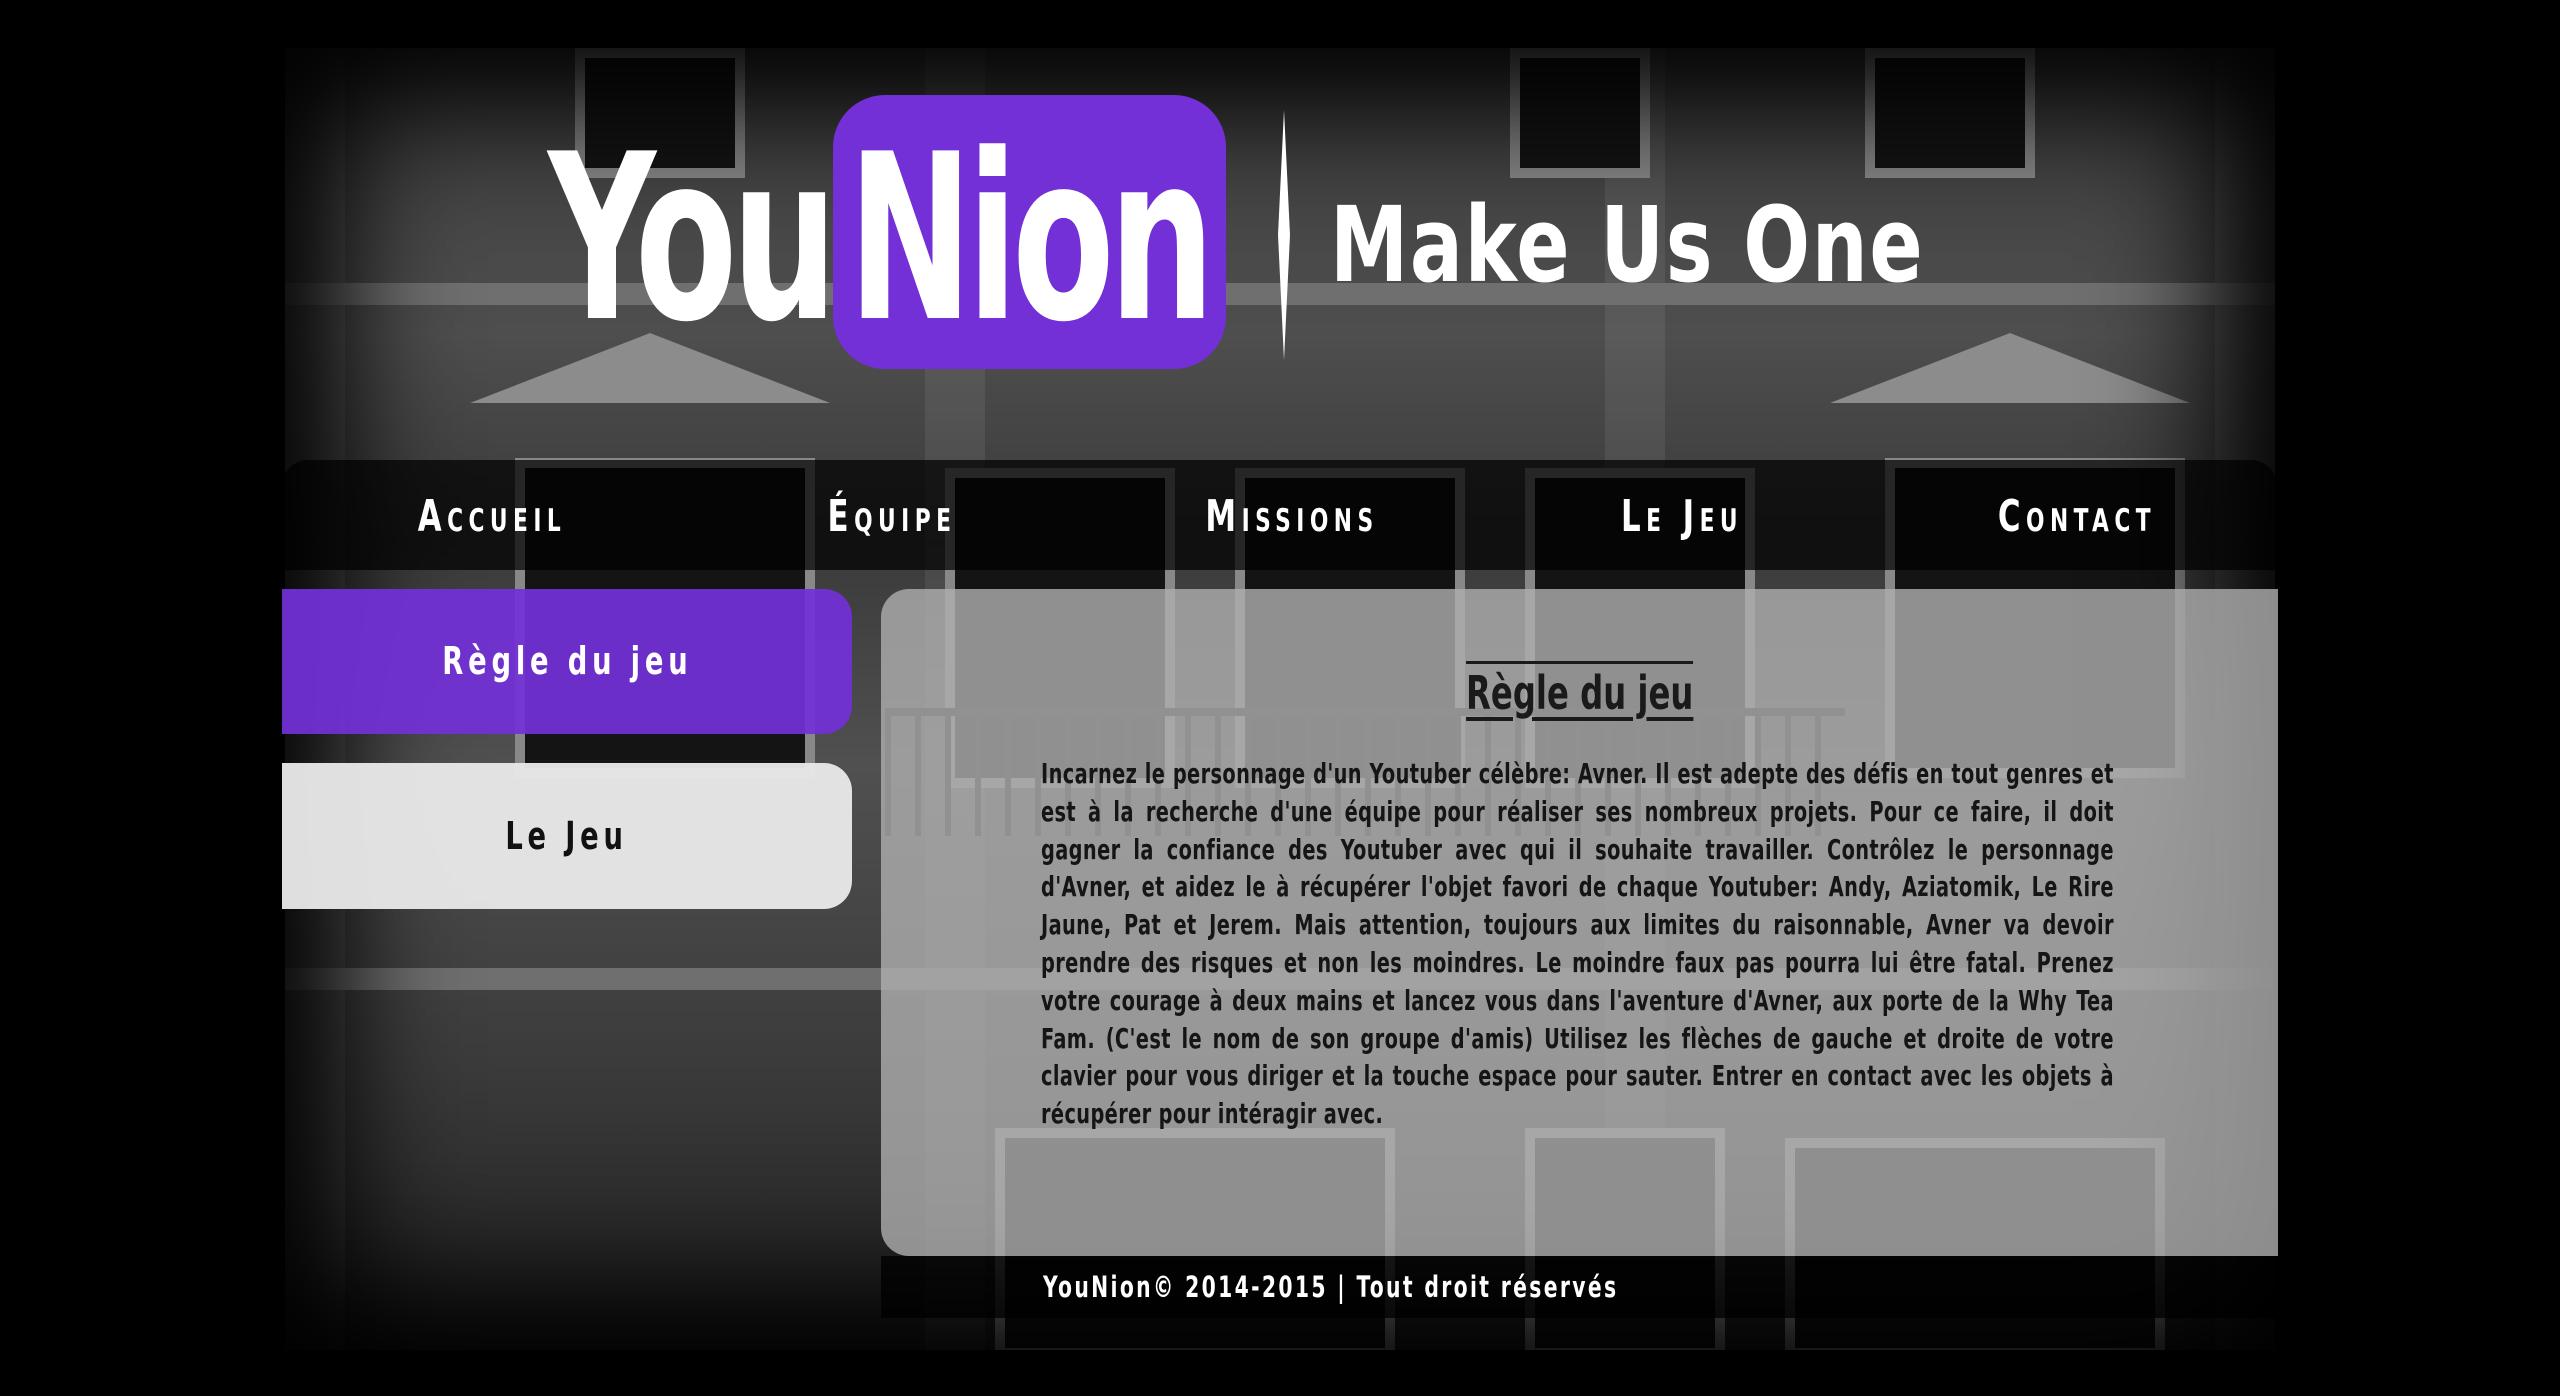 Image resolution: width=2560 pixels, height=1396 pixels. I want to click on sidebar-item-label: Le Jeu, so click(567, 836).